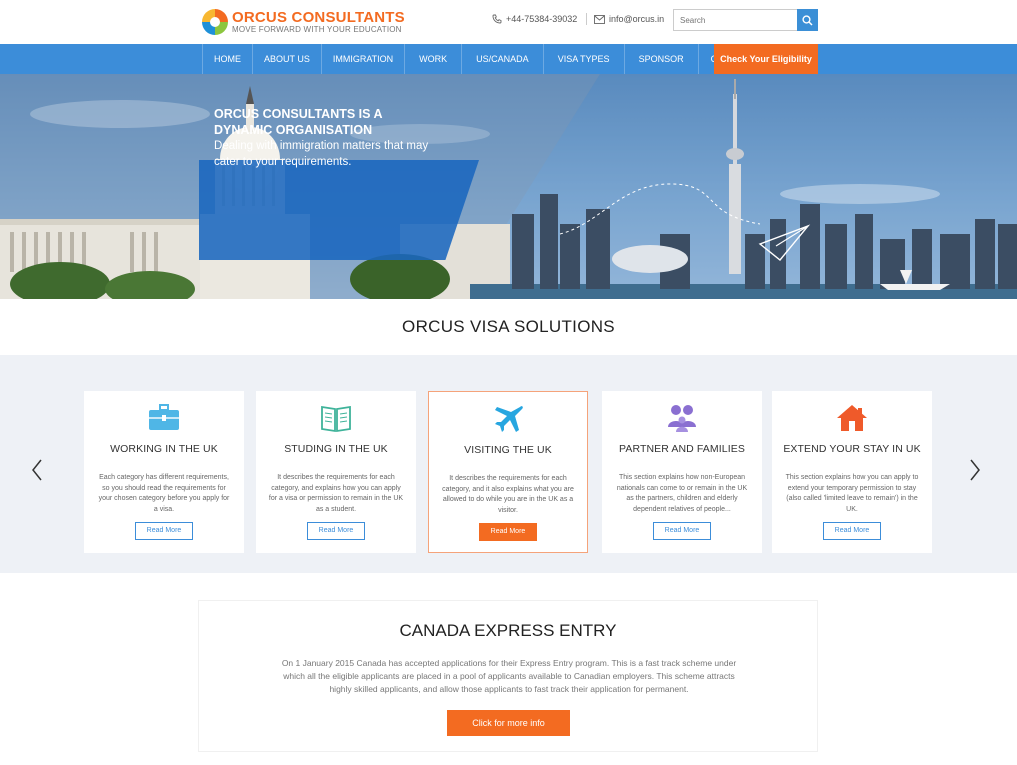 The image size is (1017, 765). Describe the element at coordinates (975, 470) in the screenshot. I see `carousel-next-arrow-icon` at that location.